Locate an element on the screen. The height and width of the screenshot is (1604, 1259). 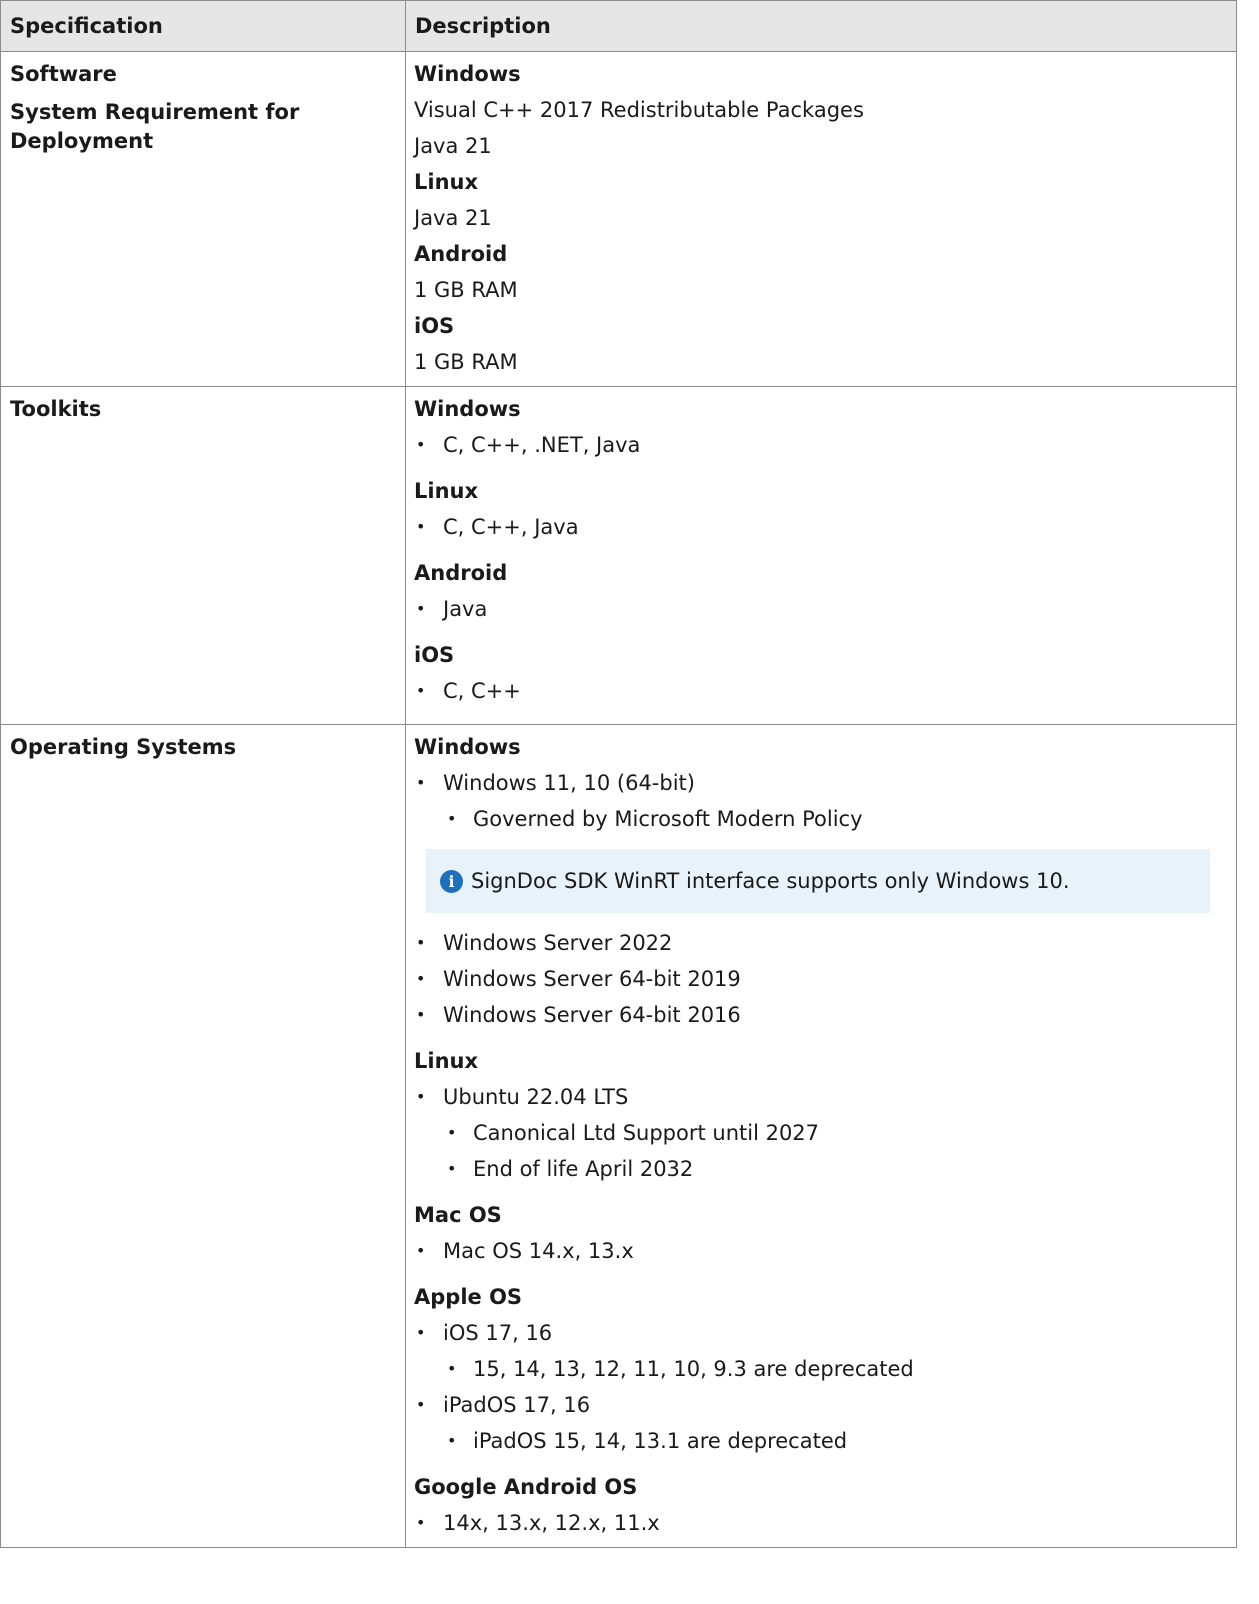
list-item: Windows 11, 10 (64-bit) is located at coordinates (815, 789).